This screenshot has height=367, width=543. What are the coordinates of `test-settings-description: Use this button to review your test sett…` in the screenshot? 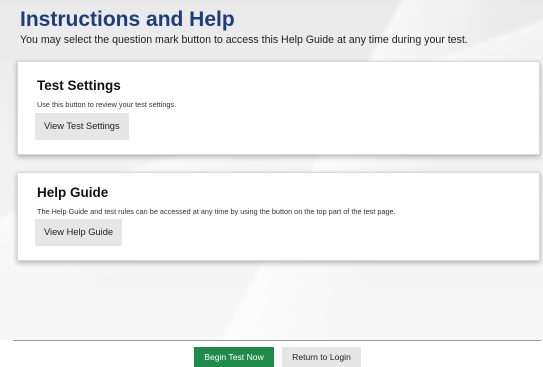 It's located at (107, 104).